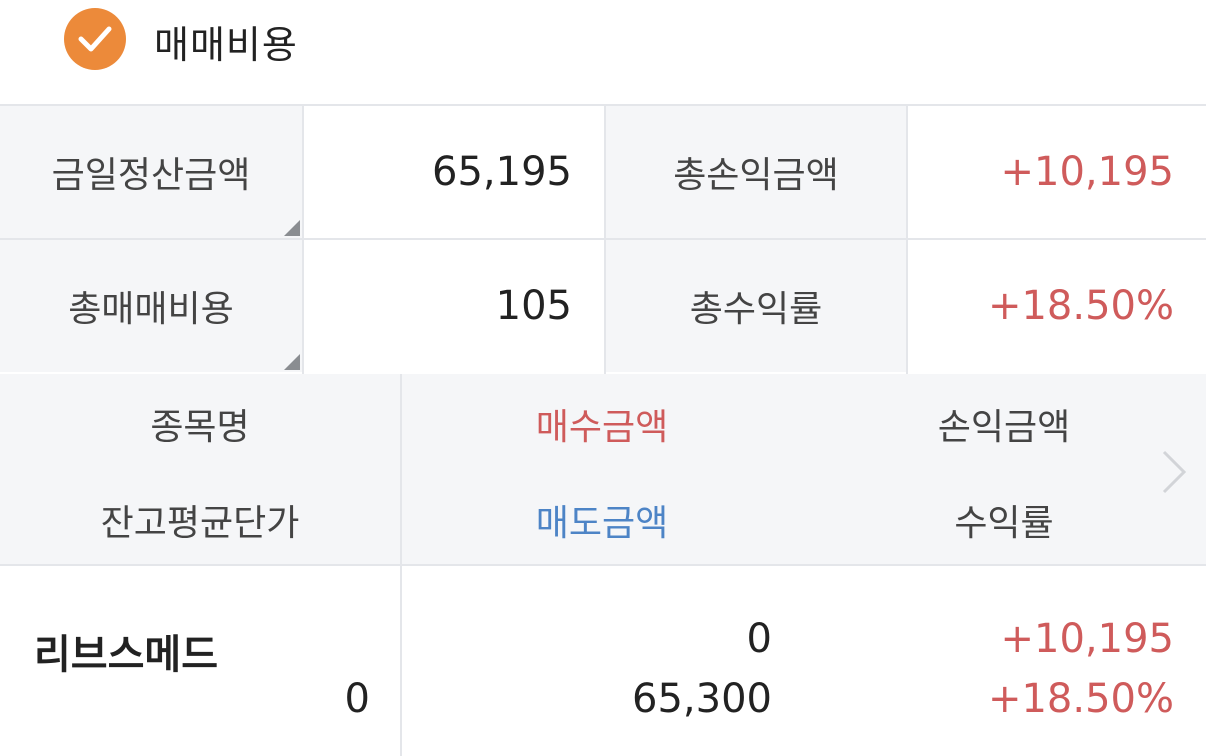 The height and width of the screenshot is (756, 1206). Describe the element at coordinates (200, 523) in the screenshot. I see `col-avg-price: 잔고평균단가` at that location.